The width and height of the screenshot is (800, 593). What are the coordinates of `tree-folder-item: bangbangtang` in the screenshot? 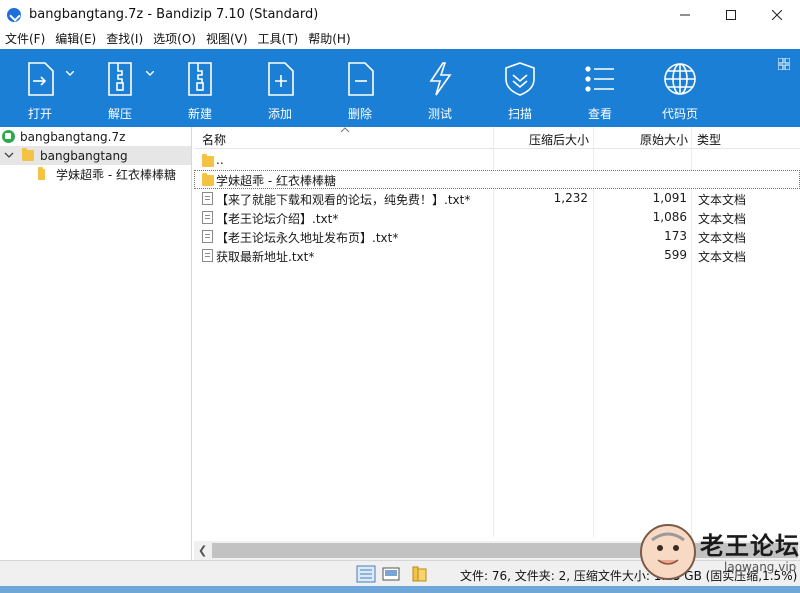 It's located at (95, 155).